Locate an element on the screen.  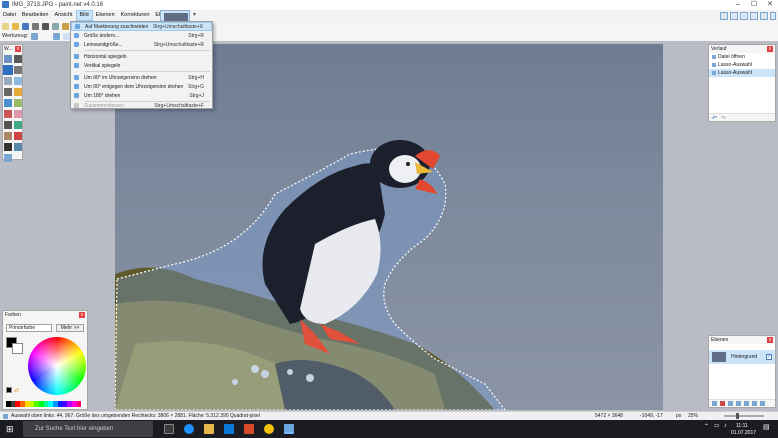
clone-stamp-icon is located at coordinates (8, 136).